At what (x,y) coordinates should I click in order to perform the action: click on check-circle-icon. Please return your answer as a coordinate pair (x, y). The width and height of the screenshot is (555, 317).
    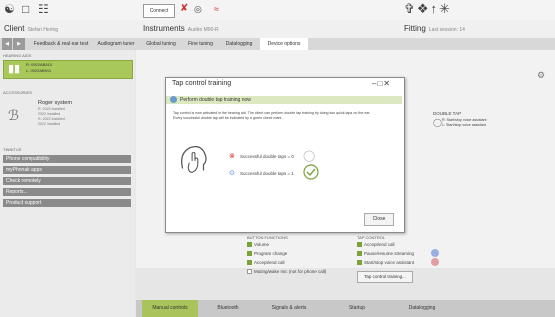
    Looking at the image, I should click on (311, 172).